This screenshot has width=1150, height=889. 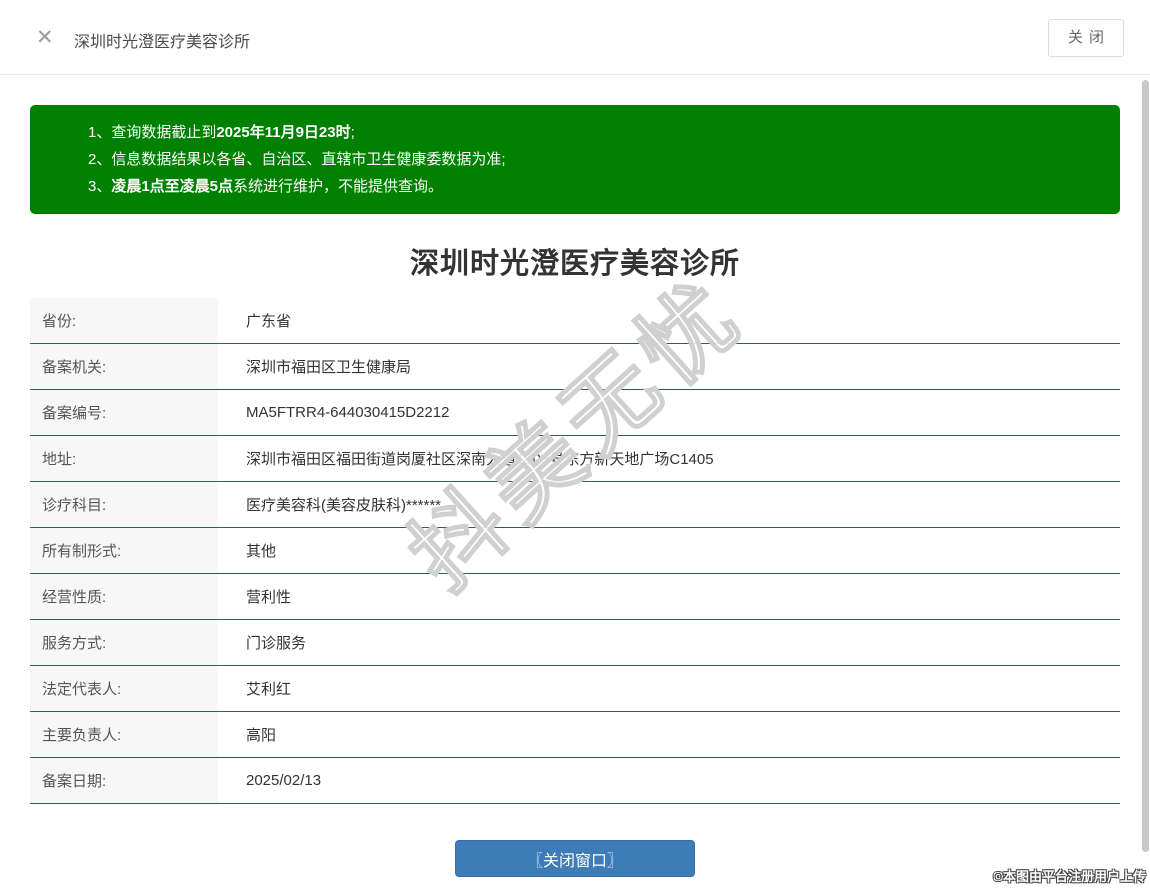 I want to click on row-value: 医疗美容科(美容皮肤科)******, so click(x=669, y=504).